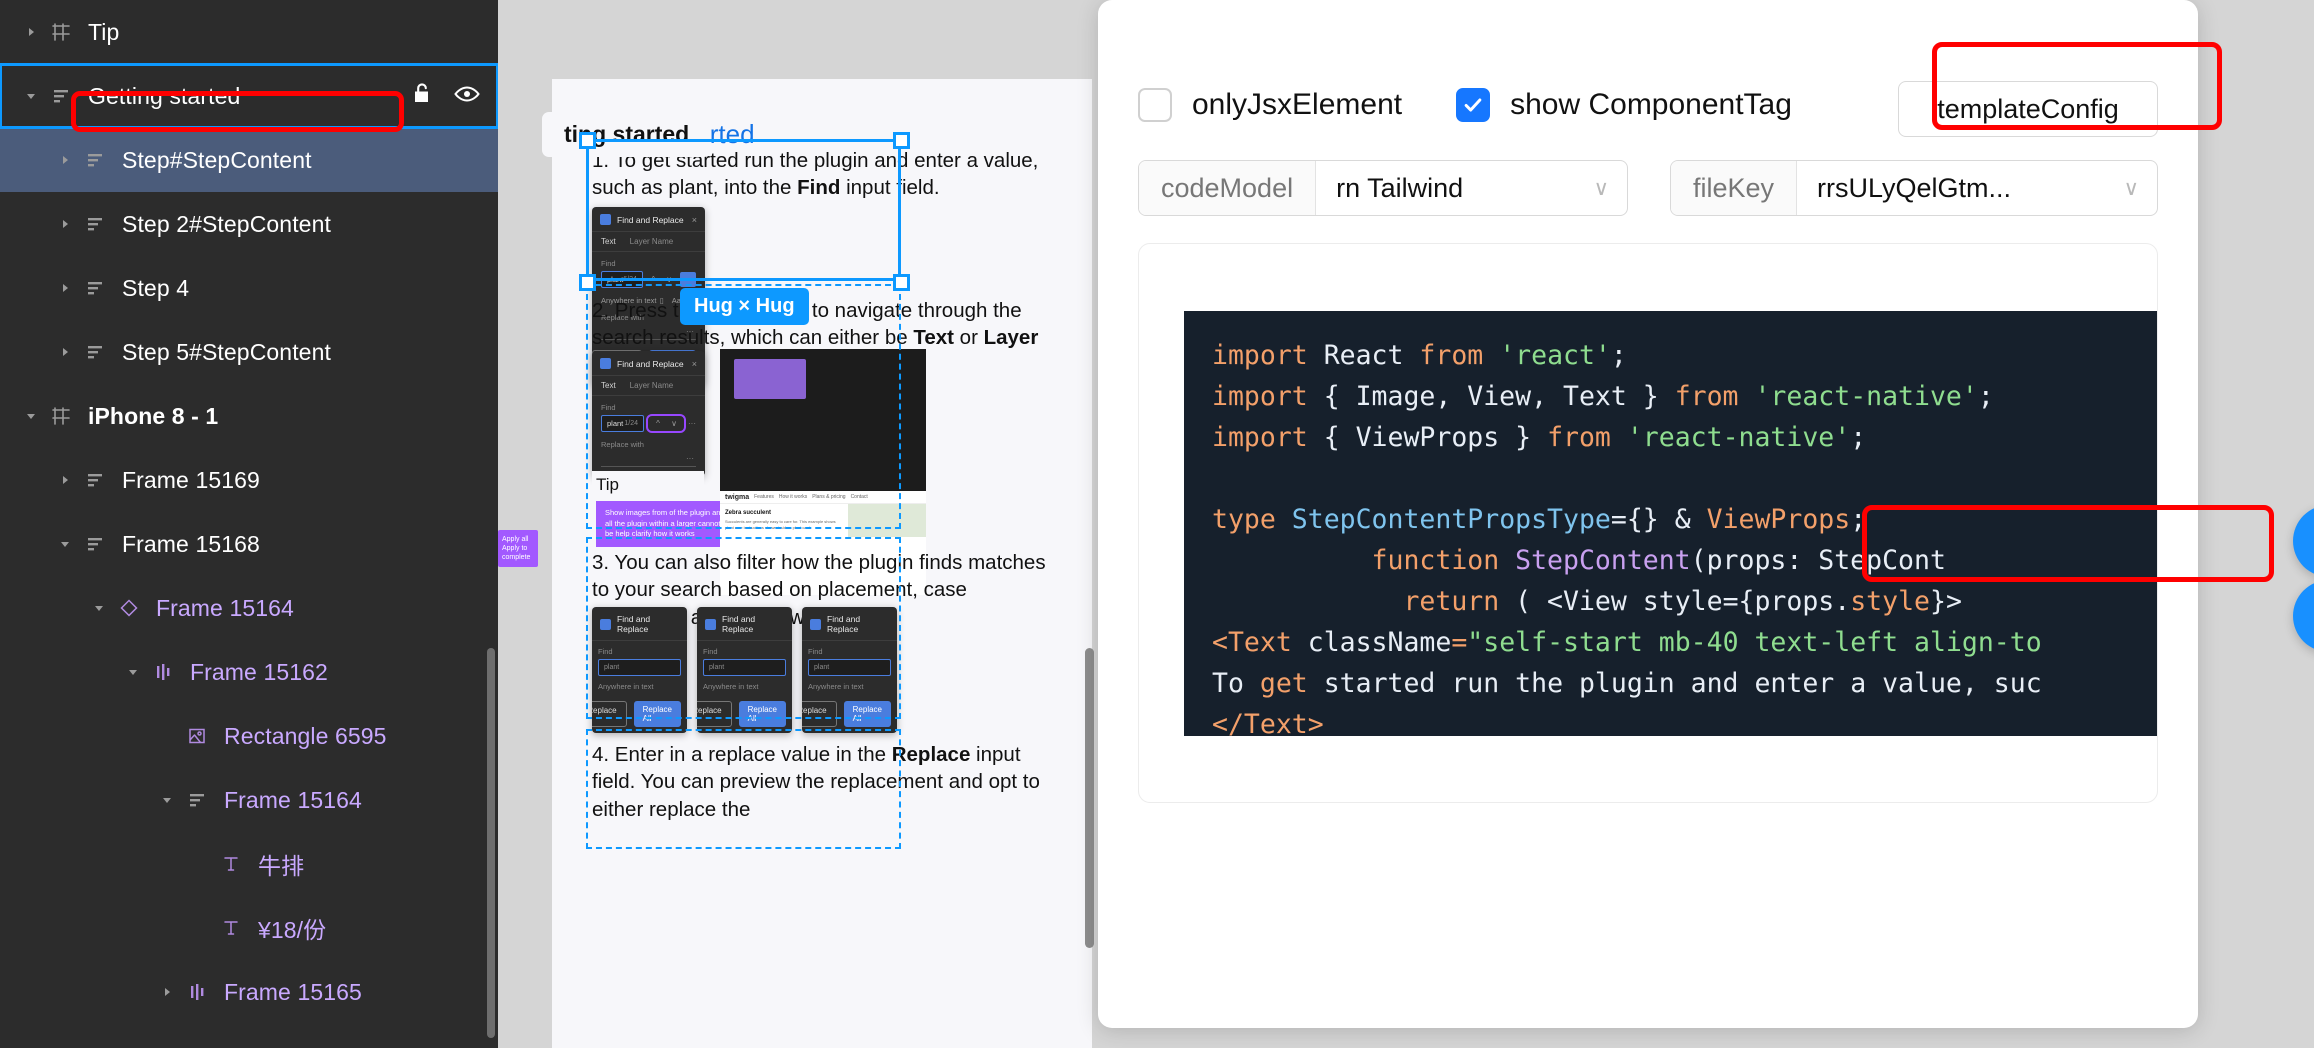 The image size is (2314, 1048). I want to click on layer-row-iphone-8-1: iPhone 8 - 1, so click(249, 416).